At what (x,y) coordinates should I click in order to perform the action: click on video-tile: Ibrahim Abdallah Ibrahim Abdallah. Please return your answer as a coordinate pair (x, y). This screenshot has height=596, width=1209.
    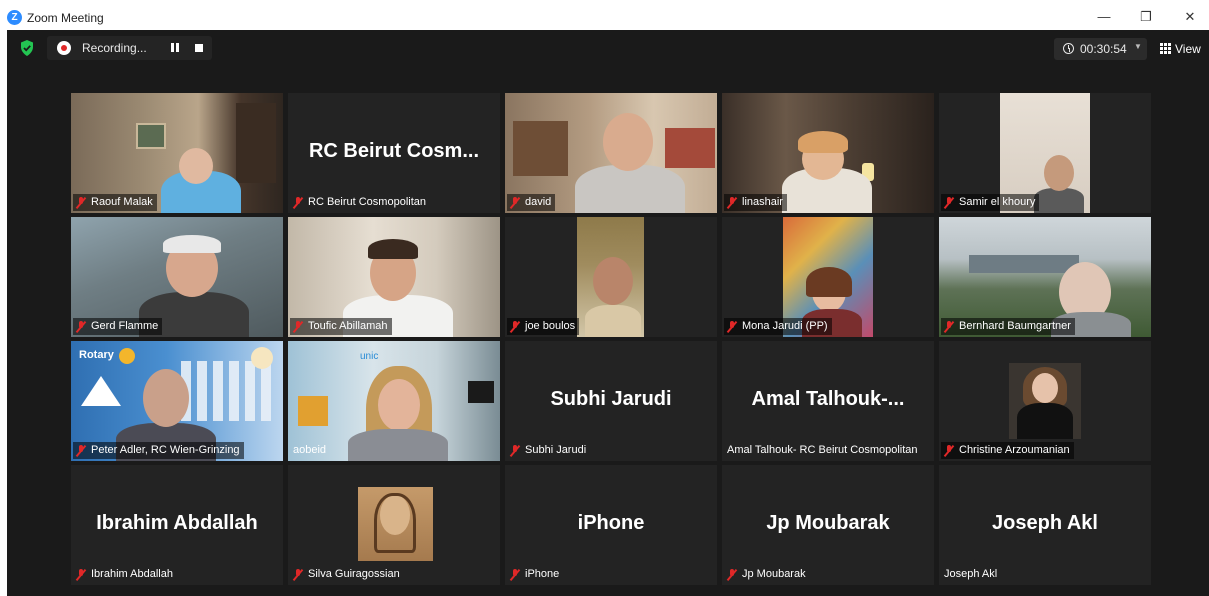
    Looking at the image, I should click on (177, 525).